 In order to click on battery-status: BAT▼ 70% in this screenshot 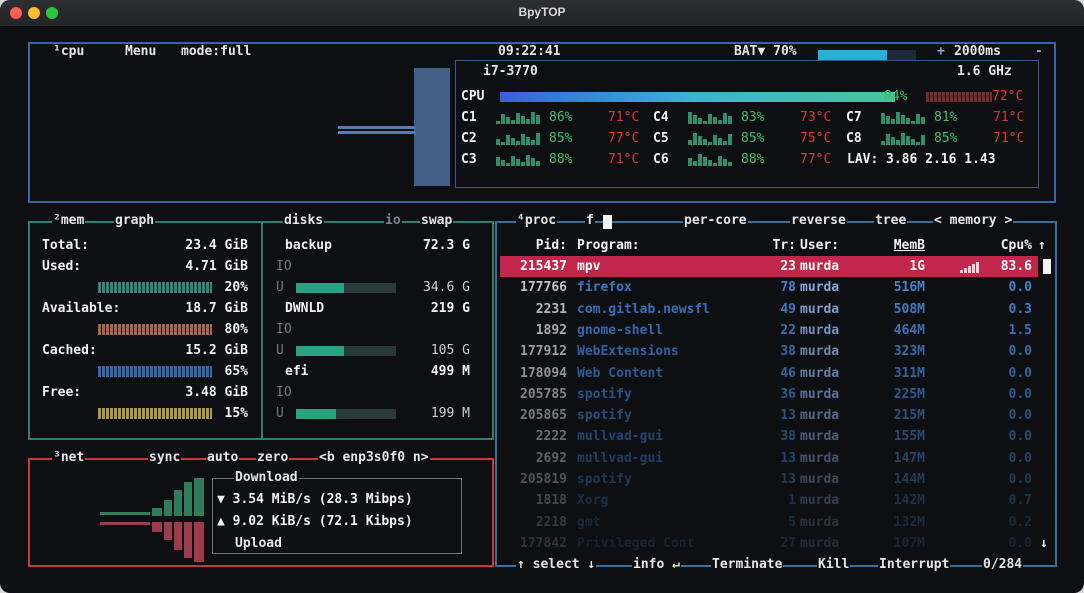, I will do `click(765, 52)`.